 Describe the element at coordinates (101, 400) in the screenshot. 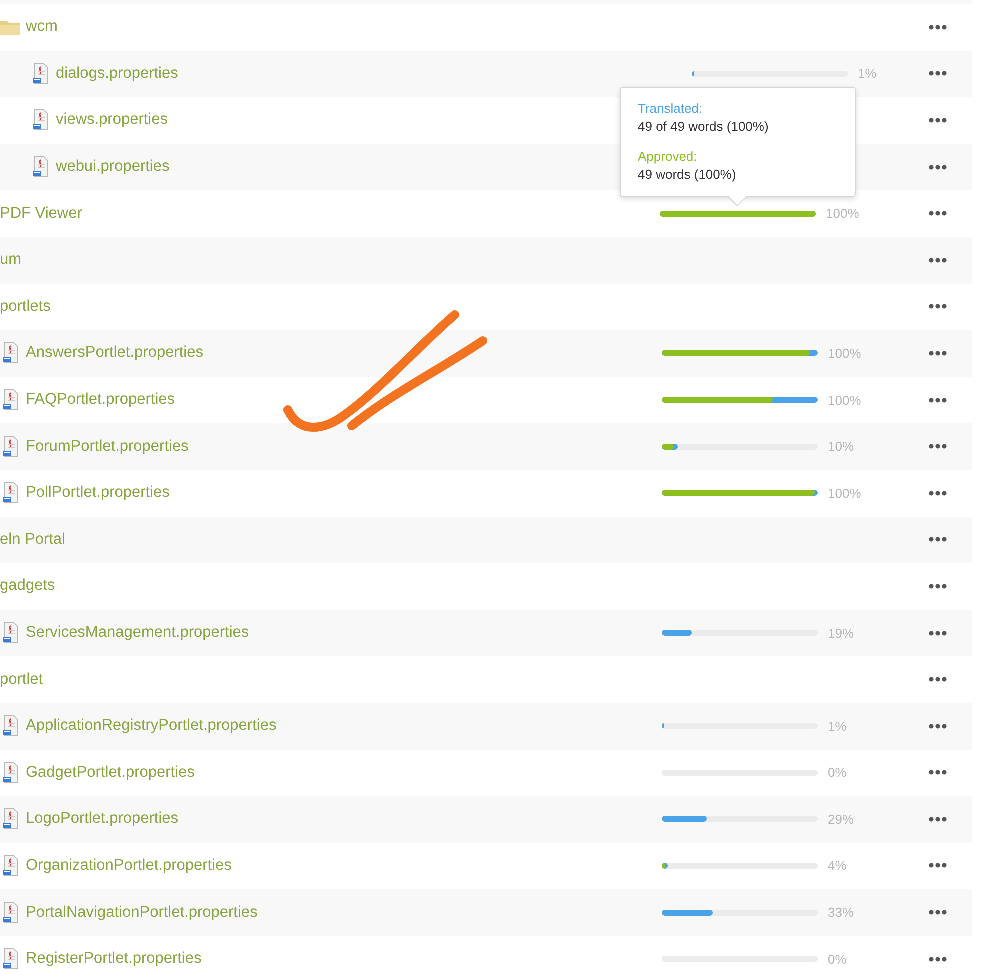

I see `item-name: FAQPortlet.properties` at that location.